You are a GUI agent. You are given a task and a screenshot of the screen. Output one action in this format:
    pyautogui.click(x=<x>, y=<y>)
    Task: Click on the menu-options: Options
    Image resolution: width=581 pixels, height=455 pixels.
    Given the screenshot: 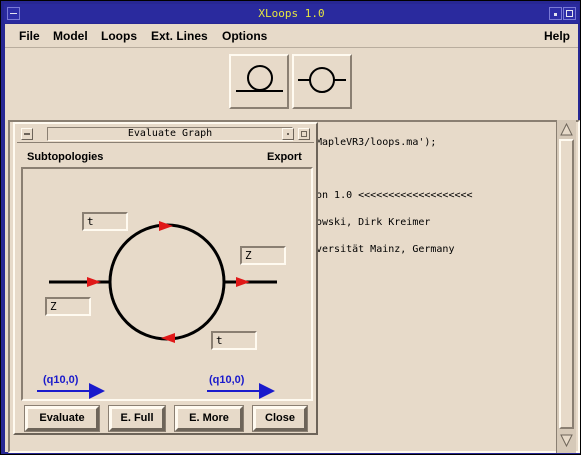 What is the action you would take?
    pyautogui.click(x=244, y=36)
    